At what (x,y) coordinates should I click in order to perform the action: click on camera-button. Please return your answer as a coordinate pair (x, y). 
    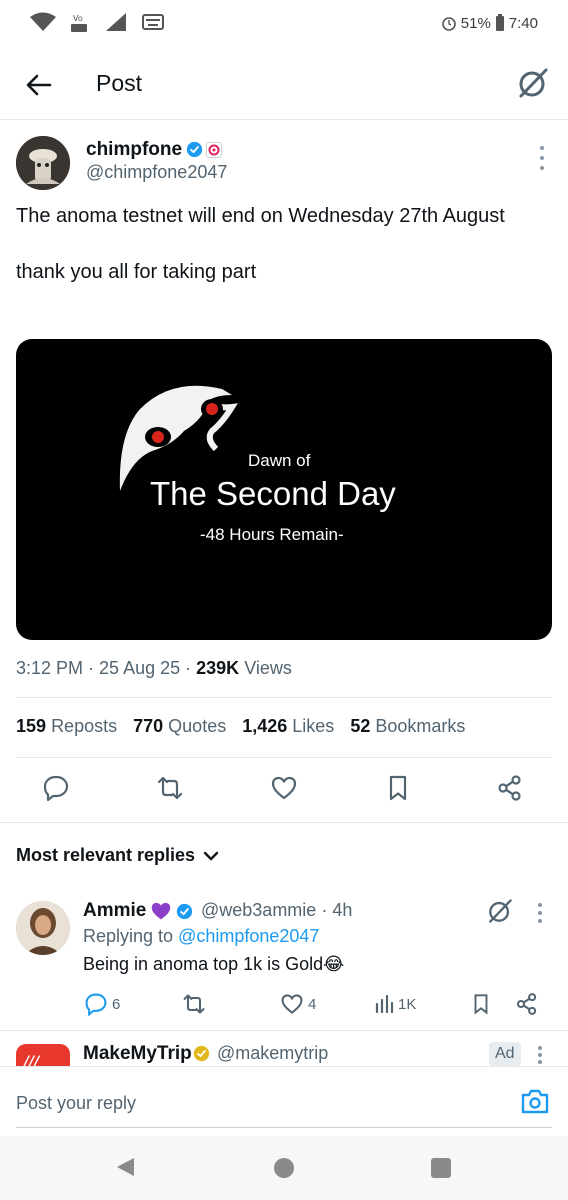
    Looking at the image, I should click on (536, 1102).